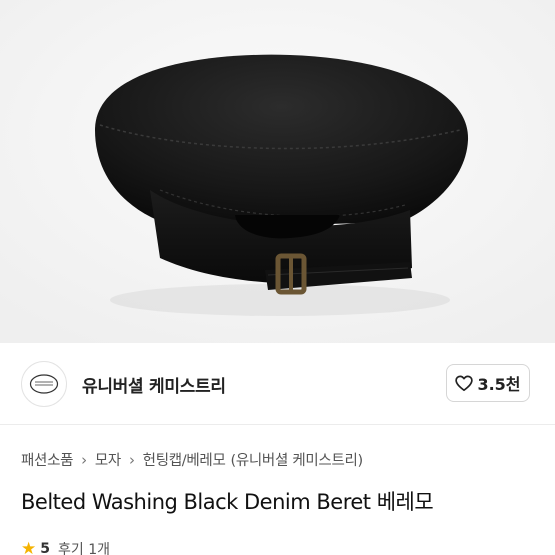  I want to click on breadcrumb-item-store: (유니버셜 케미스트리), so click(297, 459).